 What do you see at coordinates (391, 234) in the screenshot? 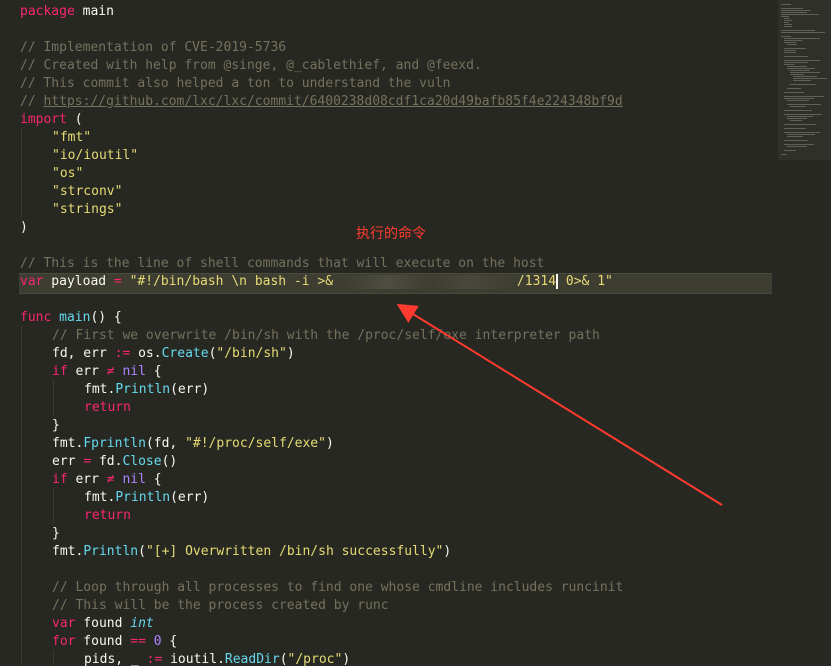
I see `annotation-label: 执行的命令` at bounding box center [391, 234].